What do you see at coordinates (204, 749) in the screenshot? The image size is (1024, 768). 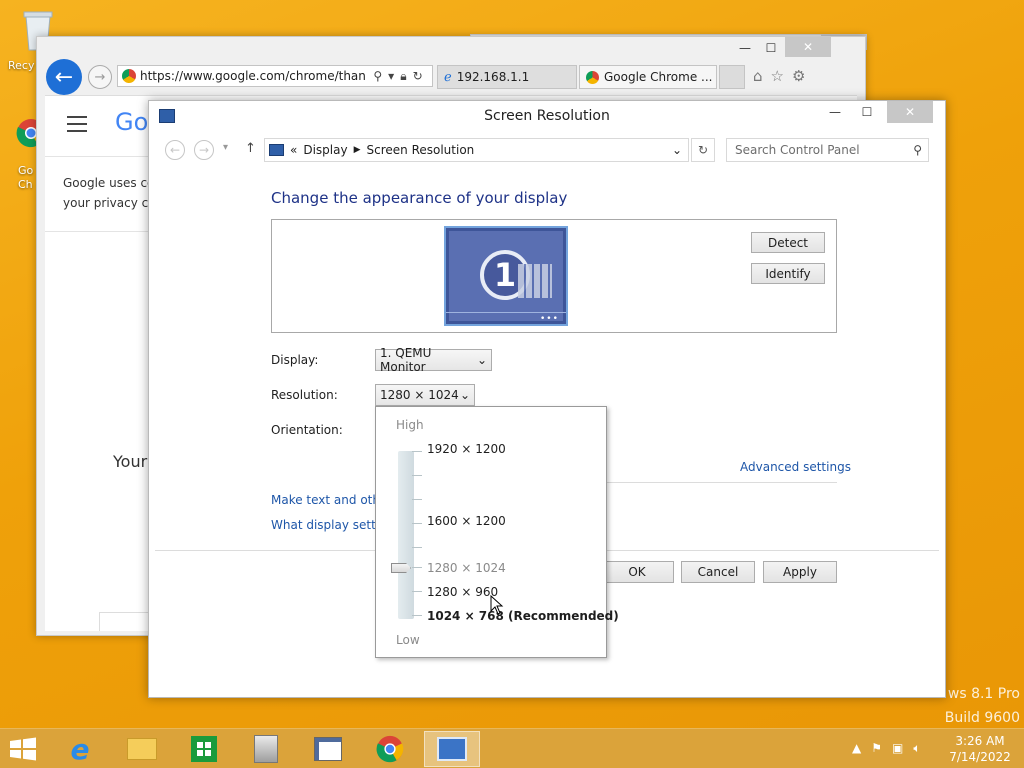 I see `taskbar-store-icon` at bounding box center [204, 749].